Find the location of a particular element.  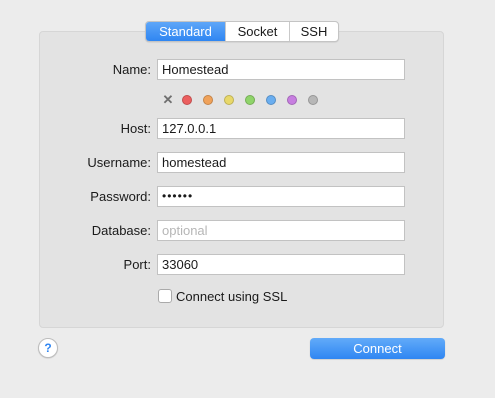

color-red is located at coordinates (187, 100).